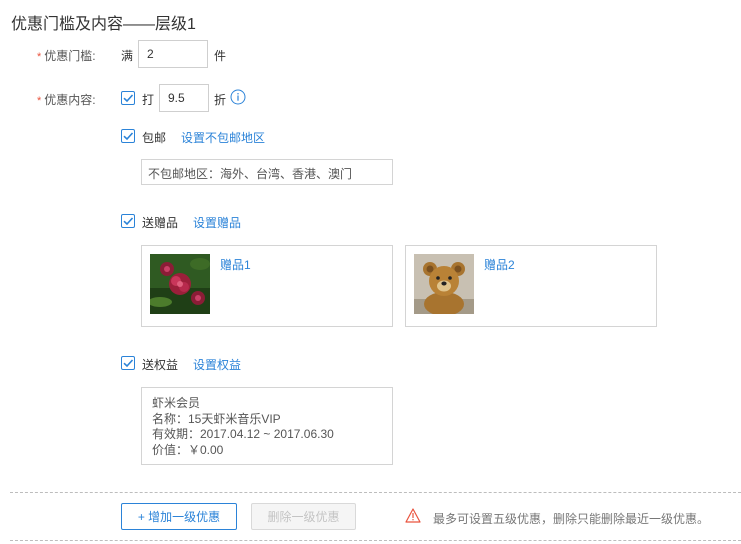 The image size is (741, 544). Describe the element at coordinates (154, 138) in the screenshot. I see `shipping-label: 包邮` at that location.